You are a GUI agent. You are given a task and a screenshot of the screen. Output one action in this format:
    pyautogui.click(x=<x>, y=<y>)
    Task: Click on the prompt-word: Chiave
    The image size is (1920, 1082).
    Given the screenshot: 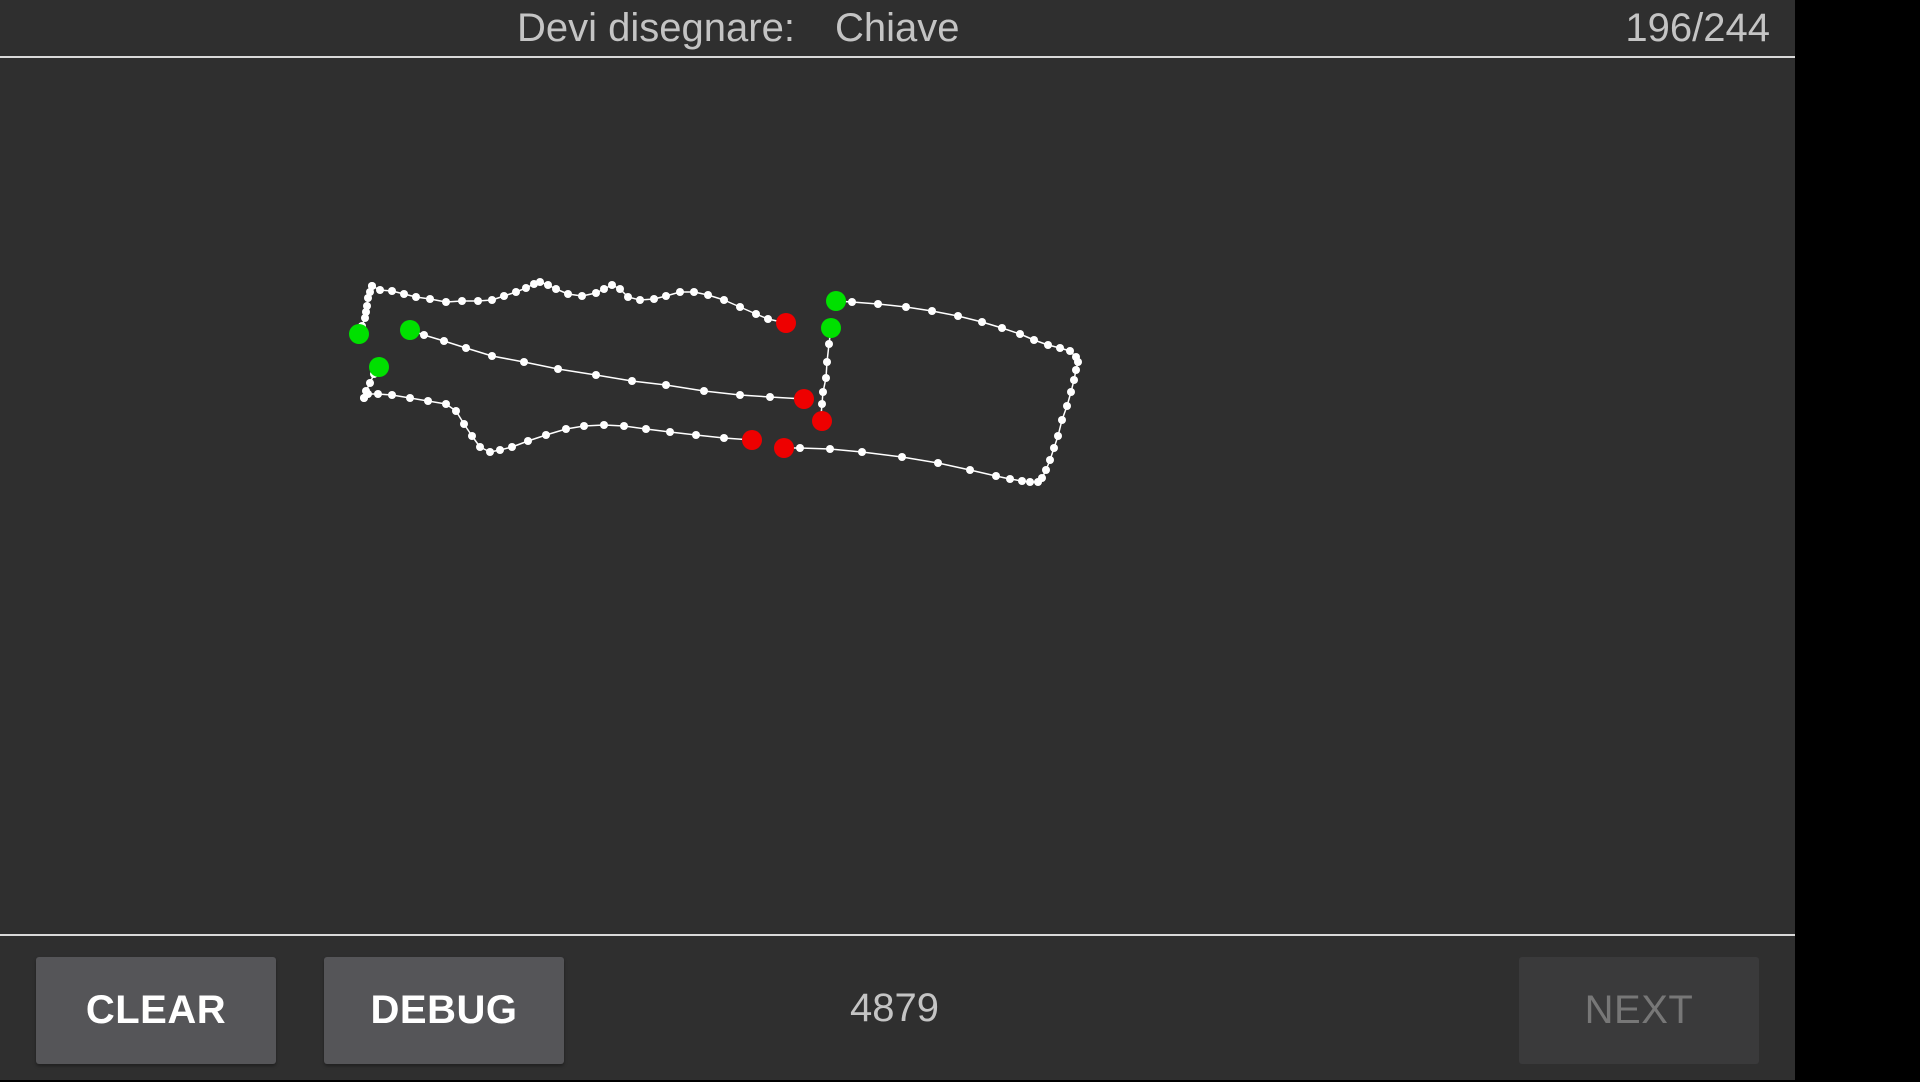 What is the action you would take?
    pyautogui.click(x=897, y=28)
    